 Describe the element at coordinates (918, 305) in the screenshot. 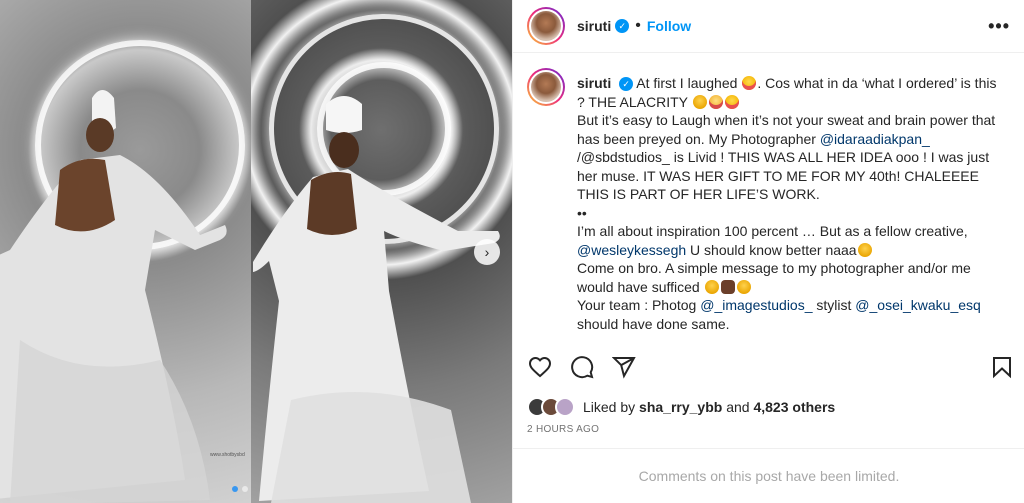

I see `mention-link: @_osei_kwaku_esq` at that location.